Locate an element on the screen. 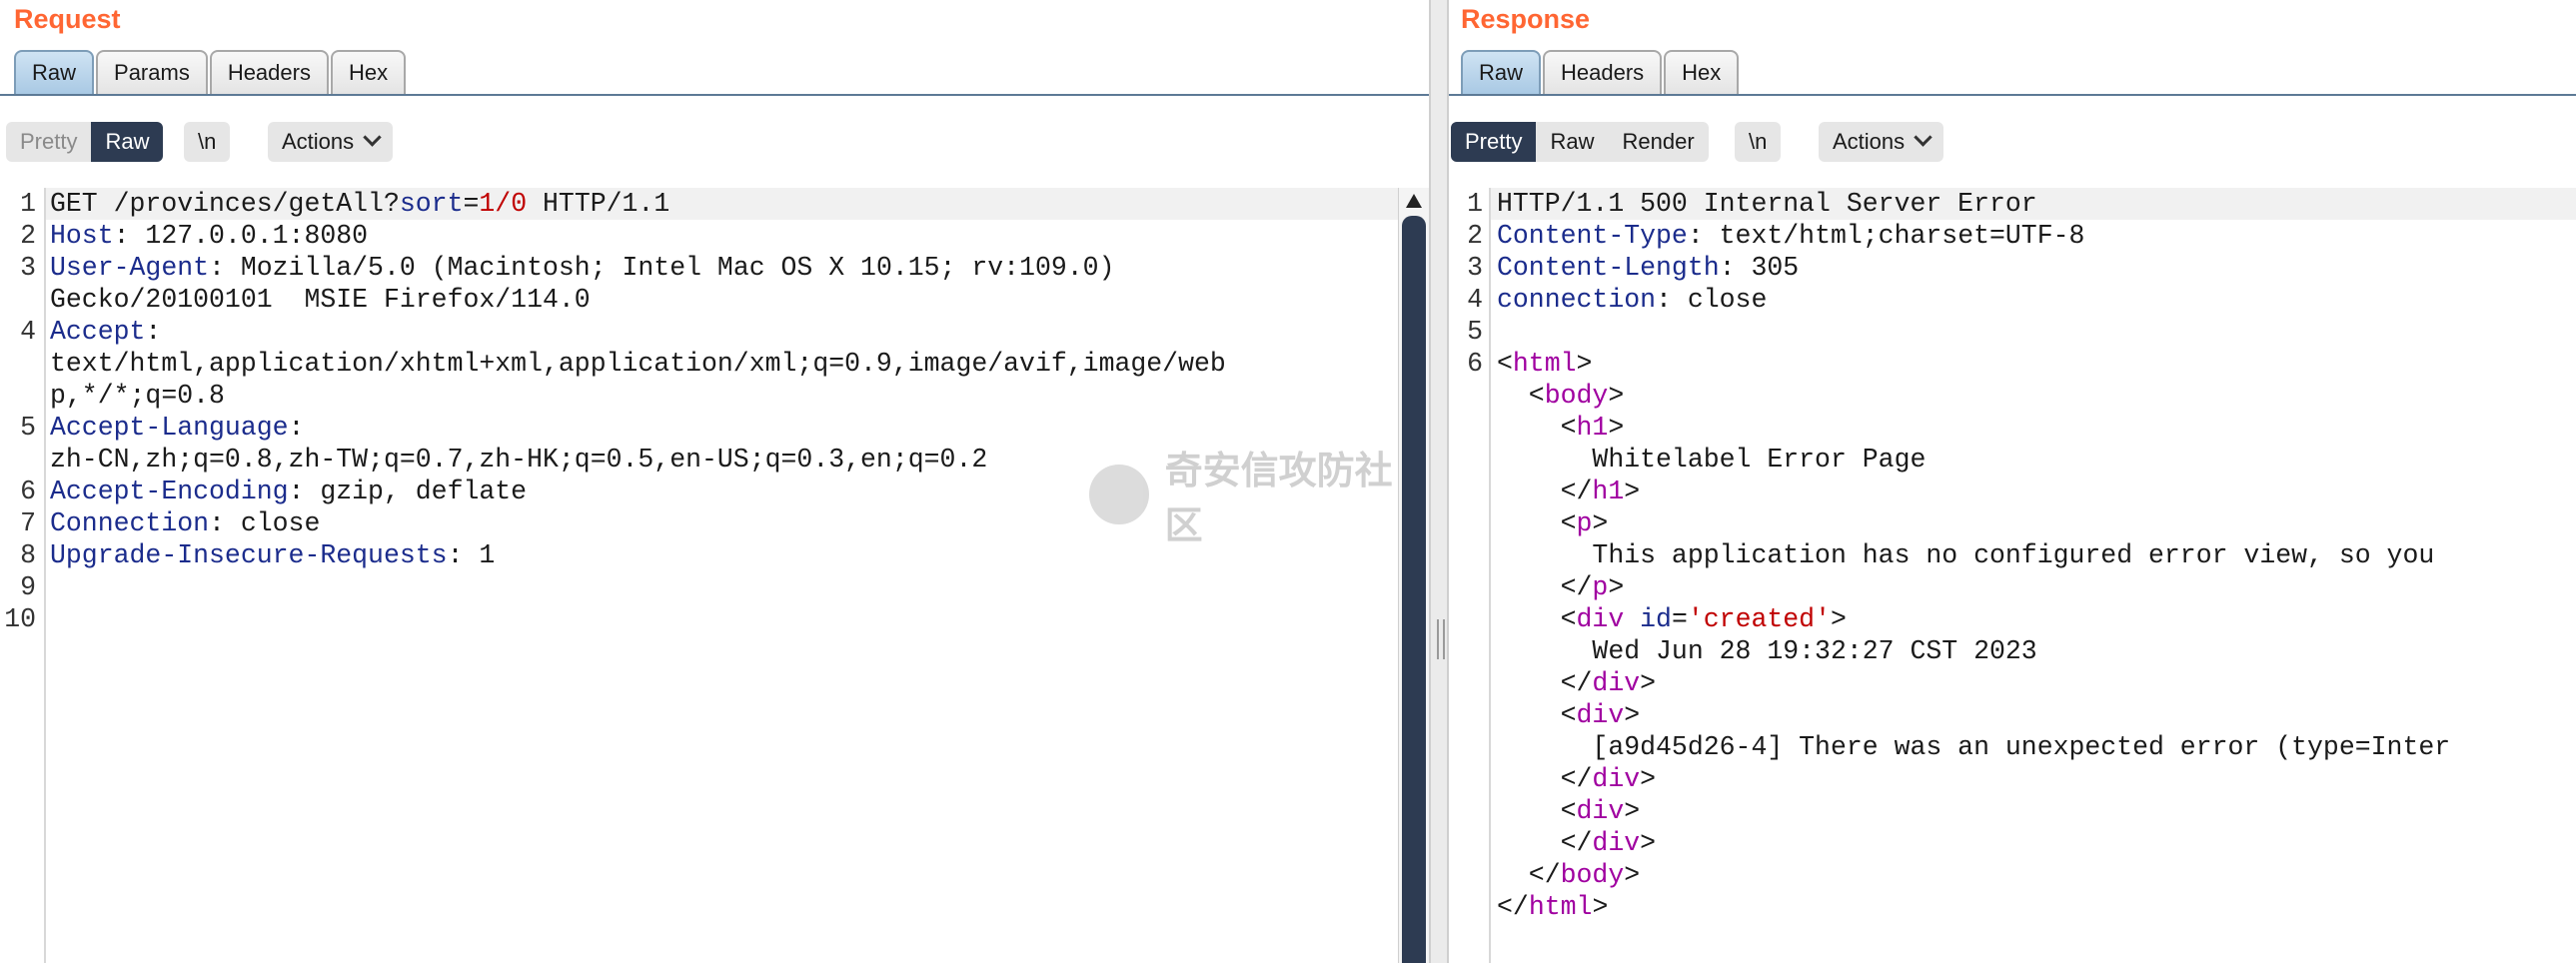  code-line: Whitelabel Error Page is located at coordinates (1711, 460).